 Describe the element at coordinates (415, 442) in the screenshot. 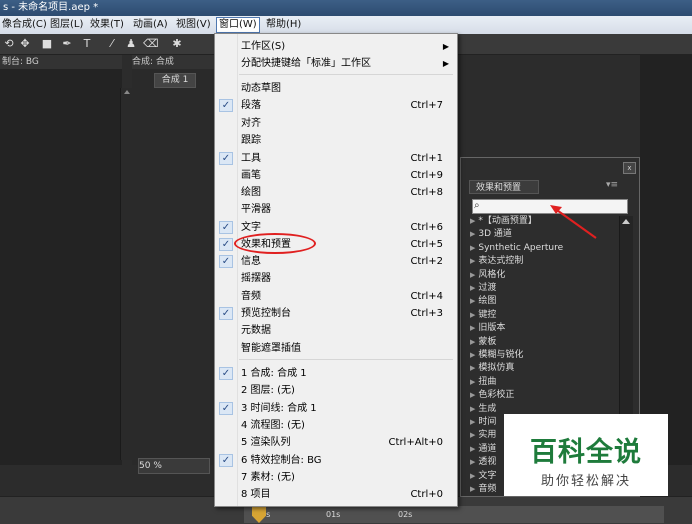

I see `menu-item-shortcut: Ctrl+Alt+0` at that location.